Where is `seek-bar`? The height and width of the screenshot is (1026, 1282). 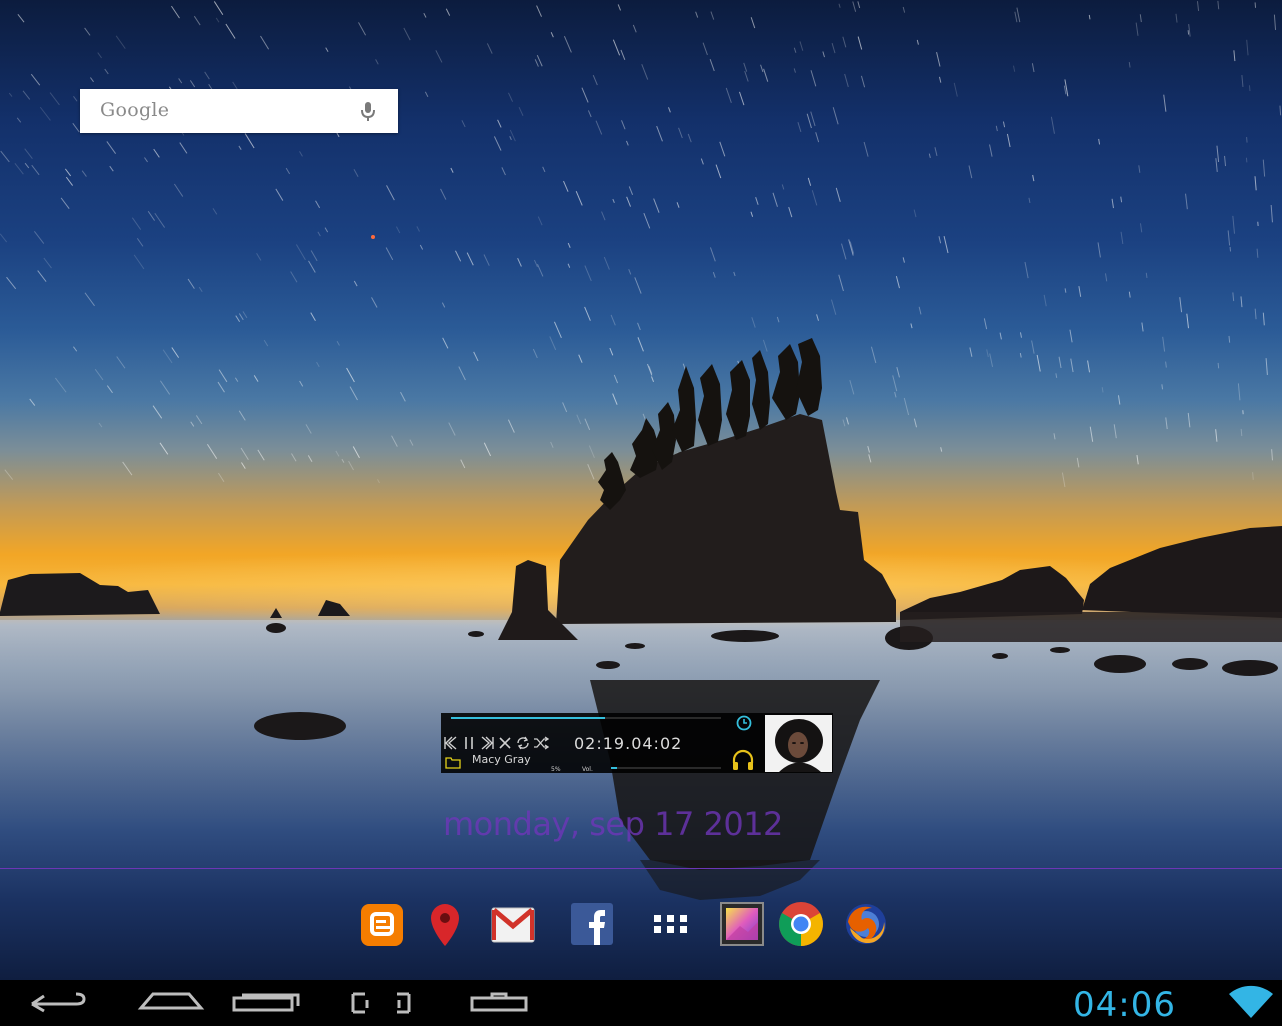 seek-bar is located at coordinates (586, 718).